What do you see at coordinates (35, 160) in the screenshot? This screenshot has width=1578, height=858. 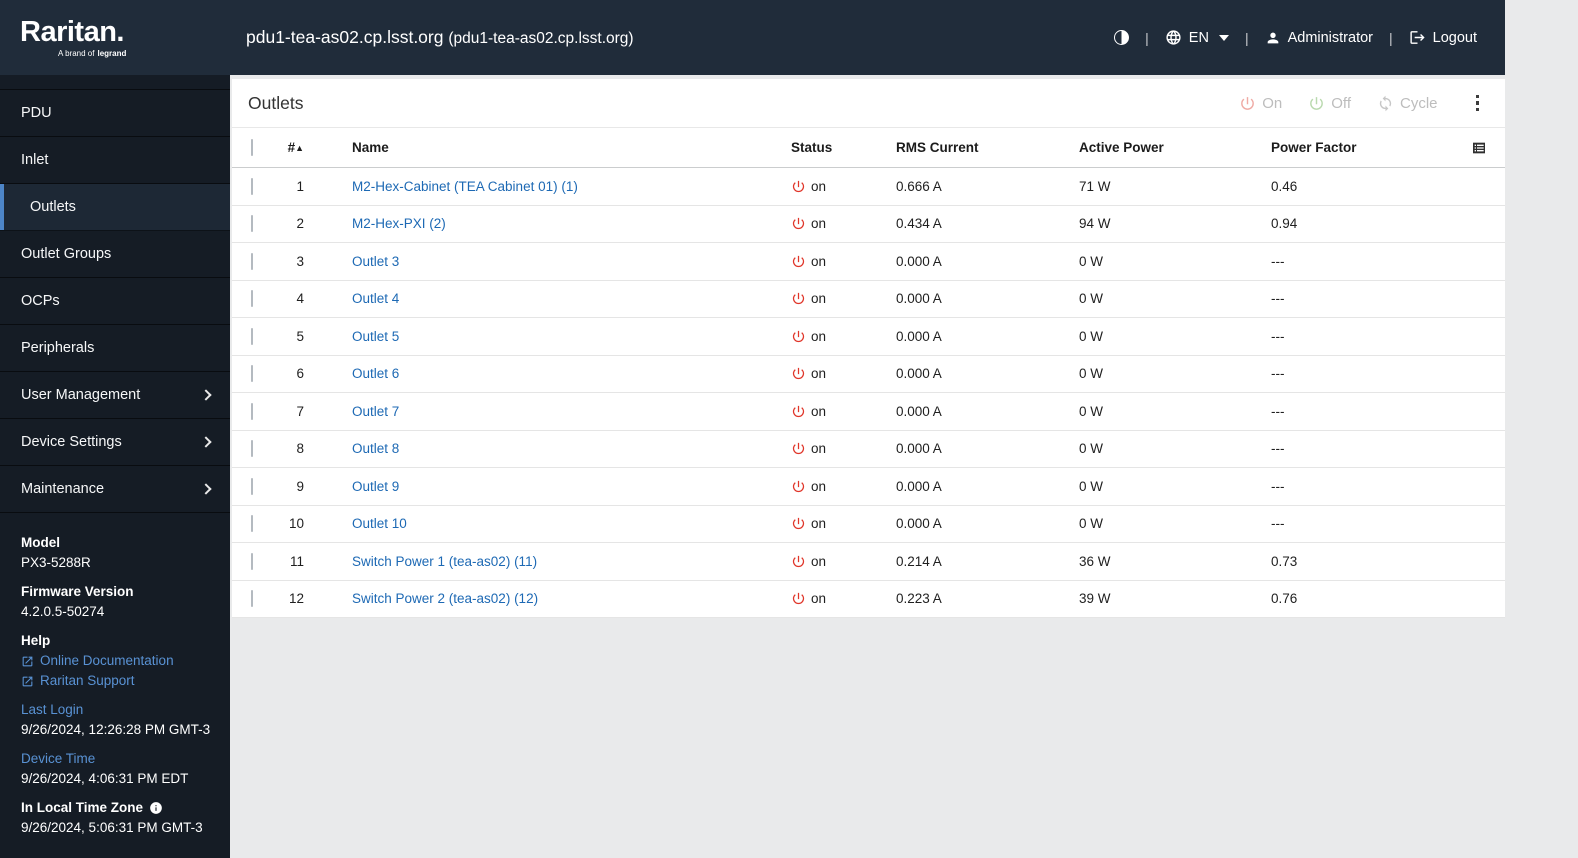 I see `sidebar-item-label: Inlet` at bounding box center [35, 160].